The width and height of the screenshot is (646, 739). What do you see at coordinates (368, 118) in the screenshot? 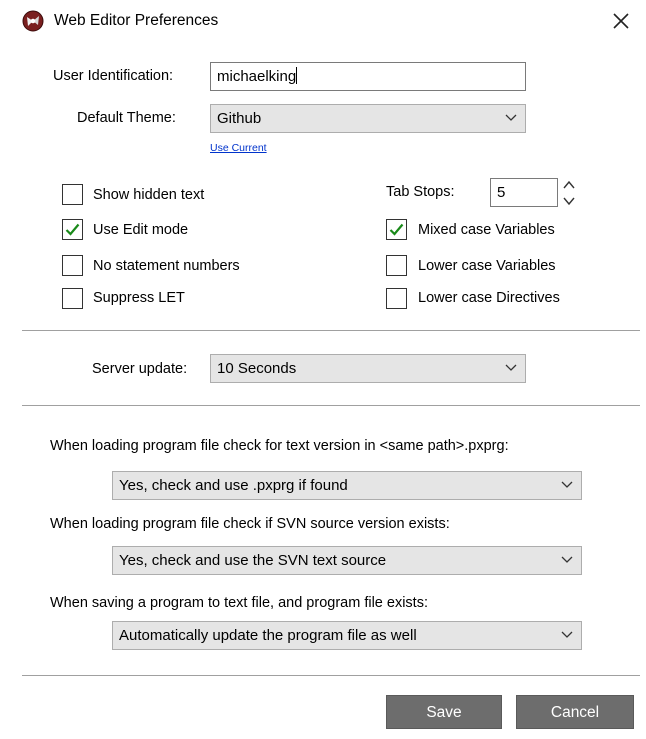
I see `default-theme-select: Github` at bounding box center [368, 118].